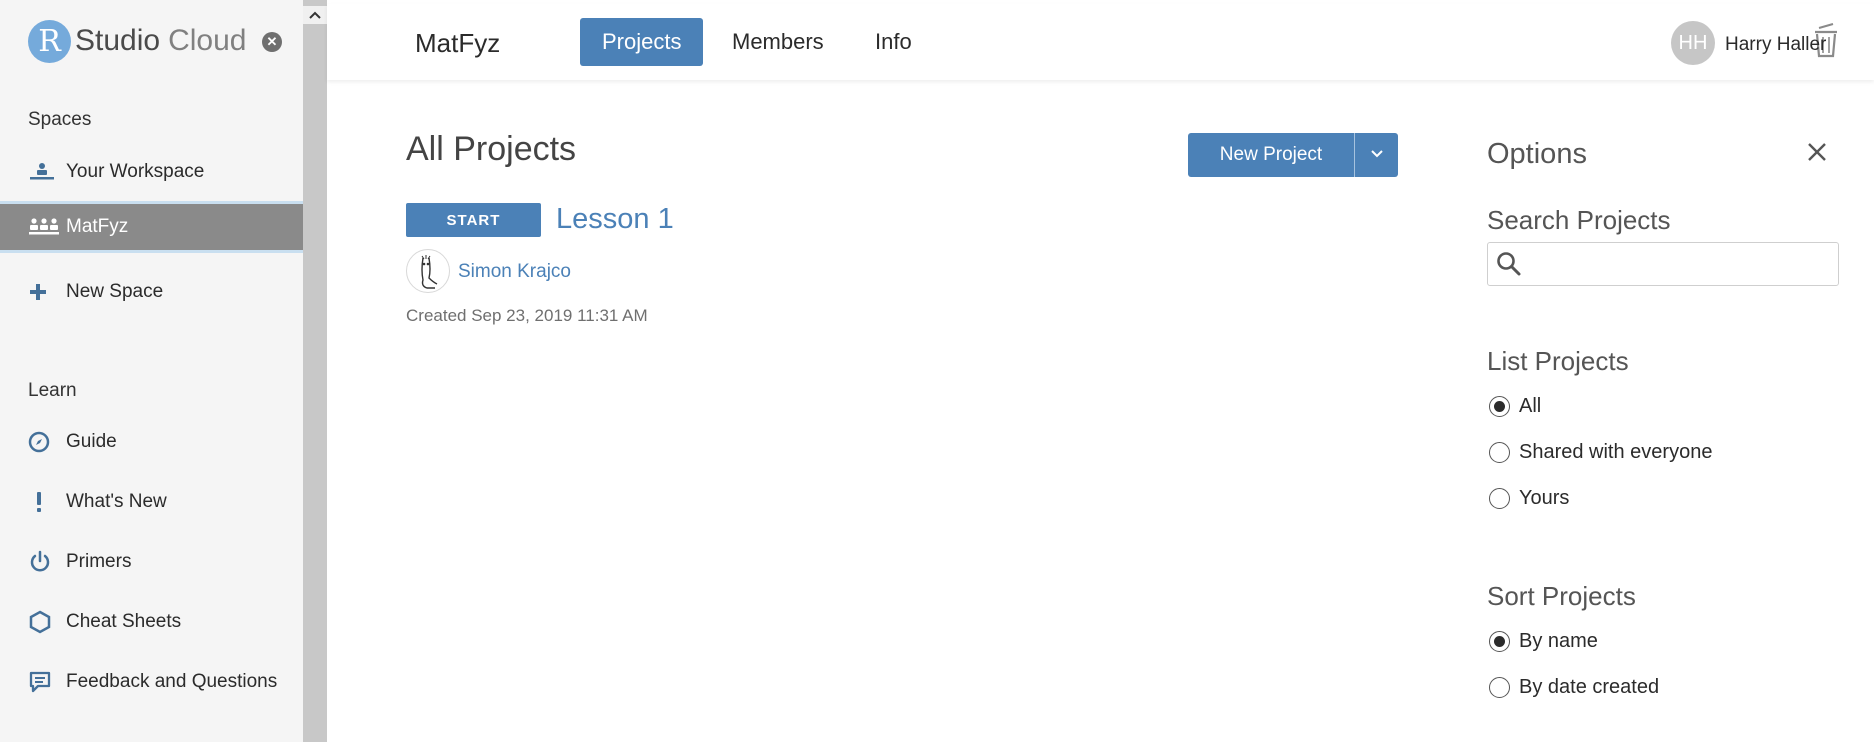  What do you see at coordinates (47, 682) in the screenshot?
I see `chat-icon` at bounding box center [47, 682].